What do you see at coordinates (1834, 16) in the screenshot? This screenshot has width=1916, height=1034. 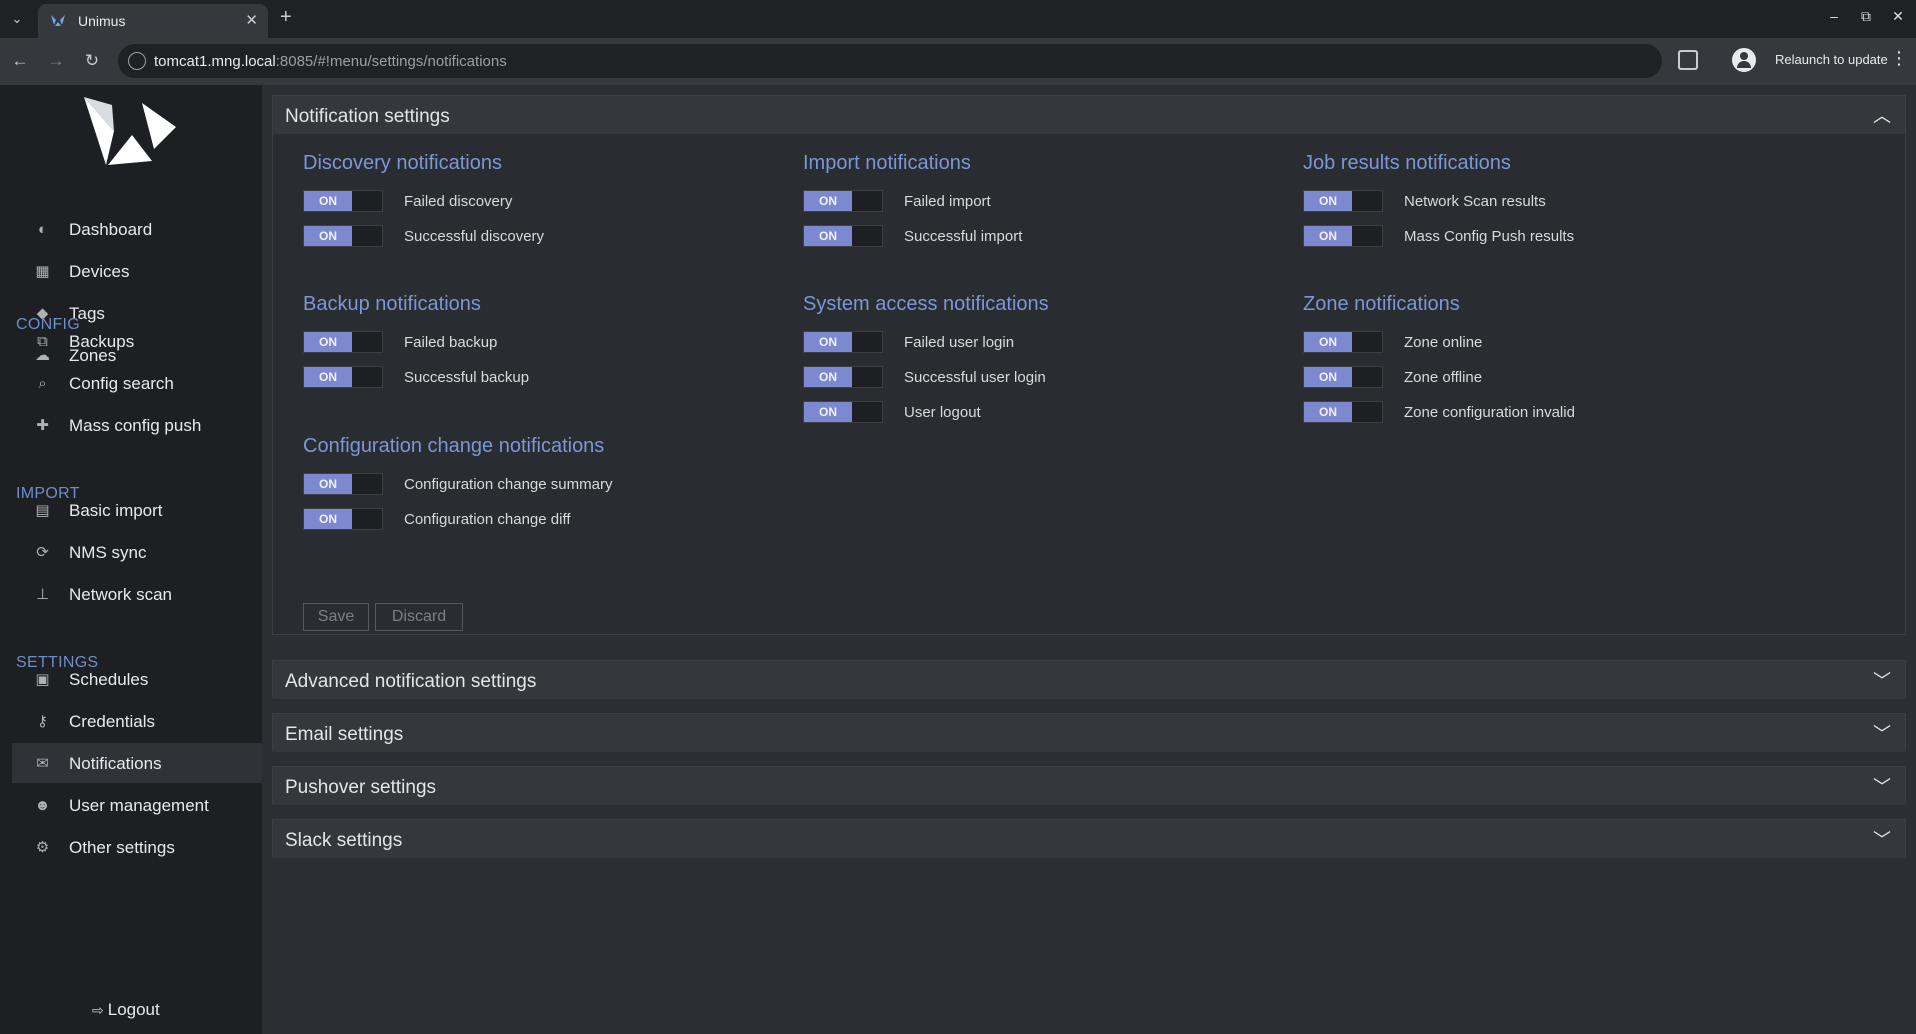 I see `minimize-icon: –` at bounding box center [1834, 16].